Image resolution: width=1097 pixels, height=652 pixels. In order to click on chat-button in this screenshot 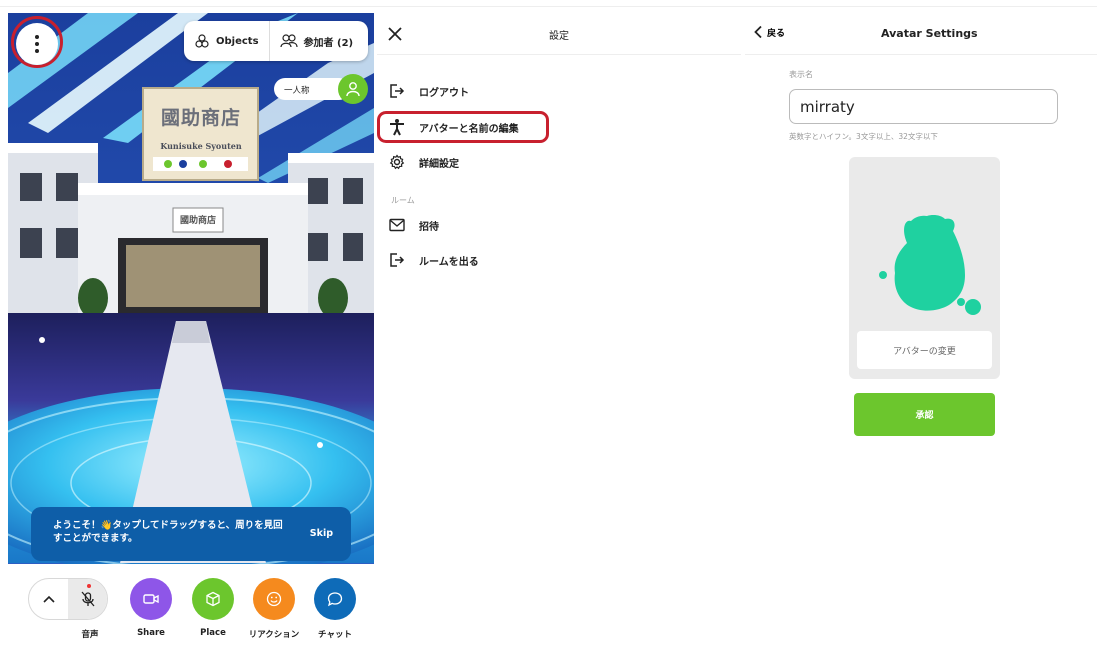, I will do `click(335, 599)`.